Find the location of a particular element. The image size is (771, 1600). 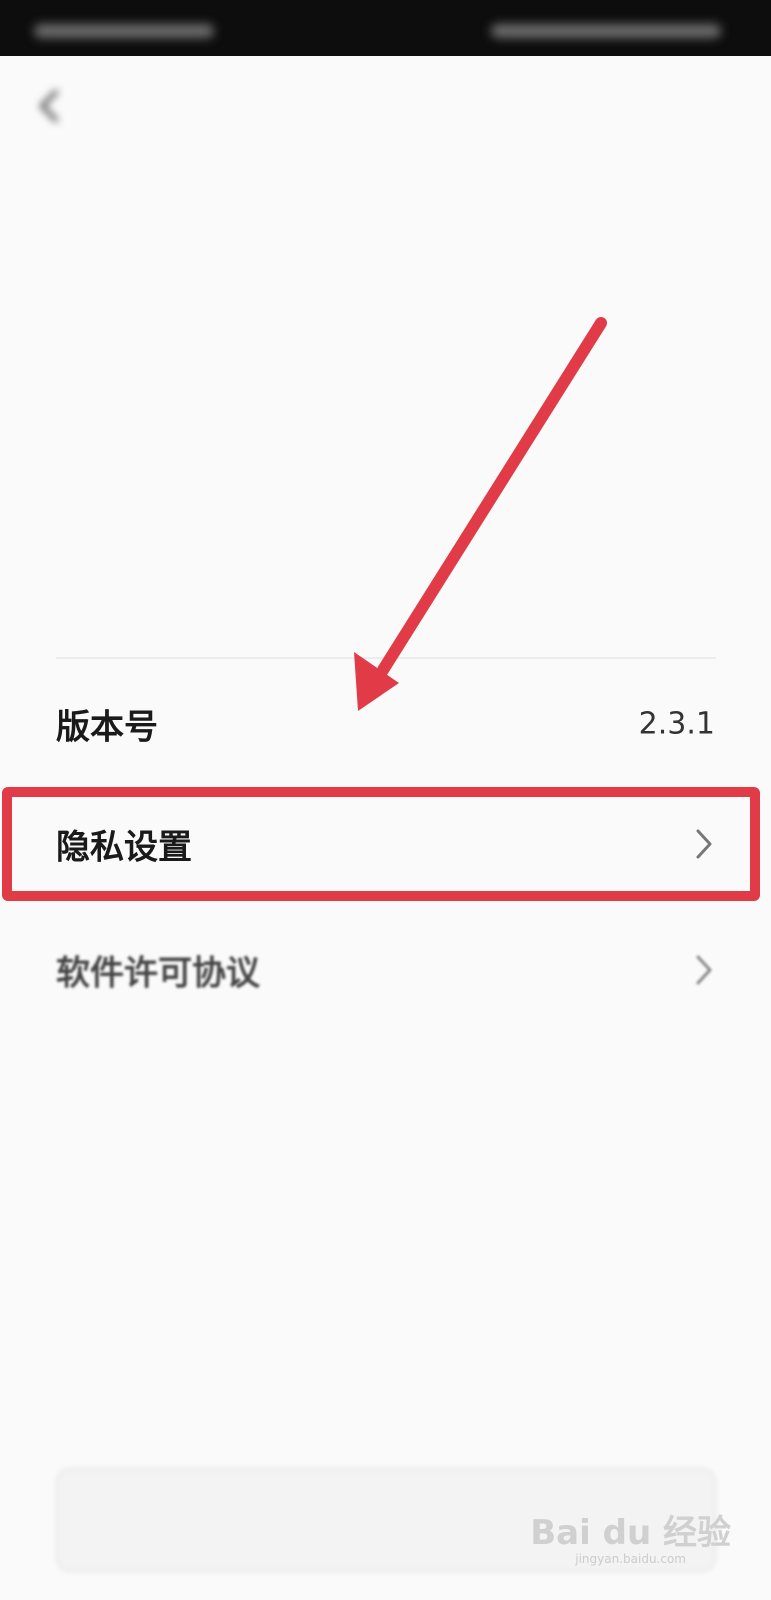

back-button is located at coordinates (50, 106).